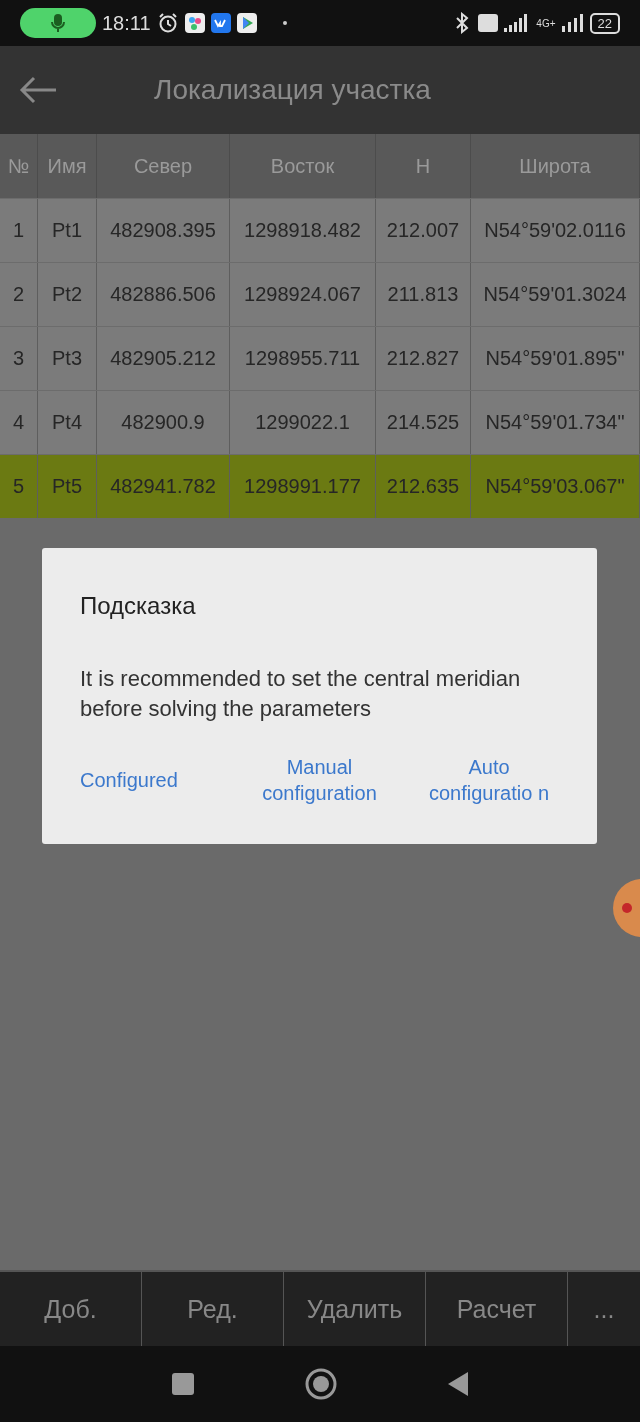 The width and height of the screenshot is (640, 1422). I want to click on dialog-button: Auto configuratio n, so click(489, 780).